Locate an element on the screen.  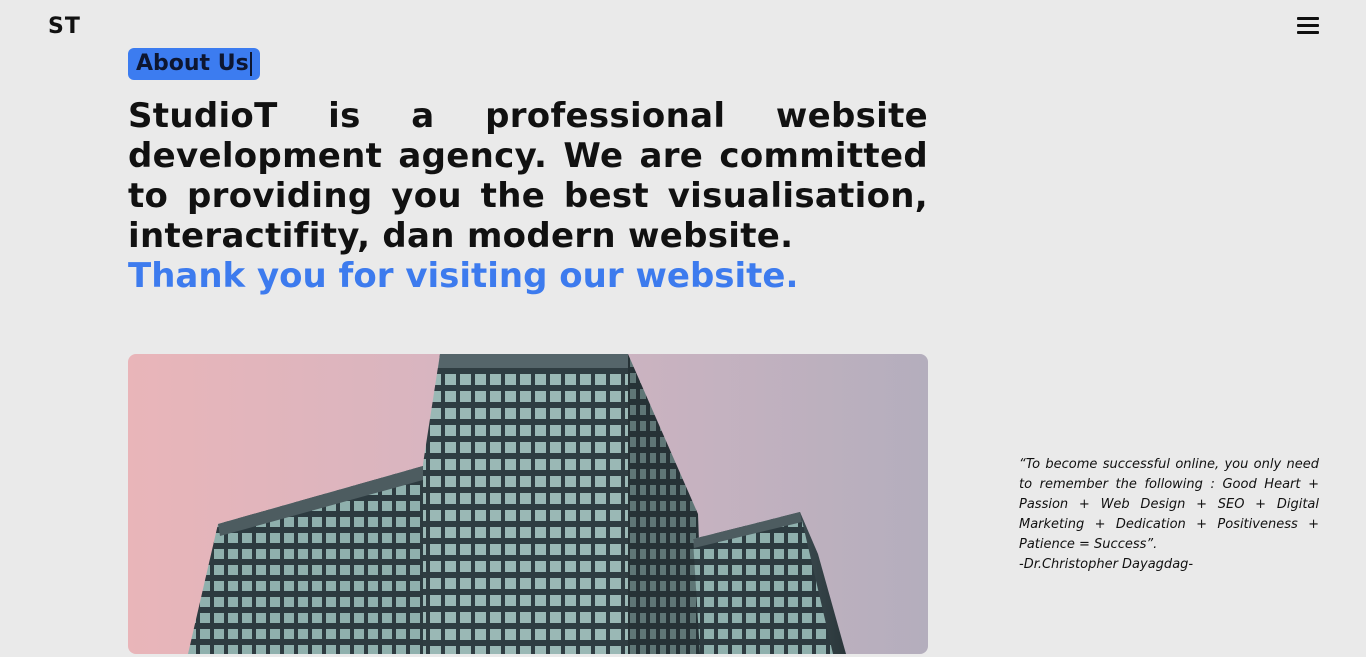
about-us-badge: About Us is located at coordinates (194, 64).